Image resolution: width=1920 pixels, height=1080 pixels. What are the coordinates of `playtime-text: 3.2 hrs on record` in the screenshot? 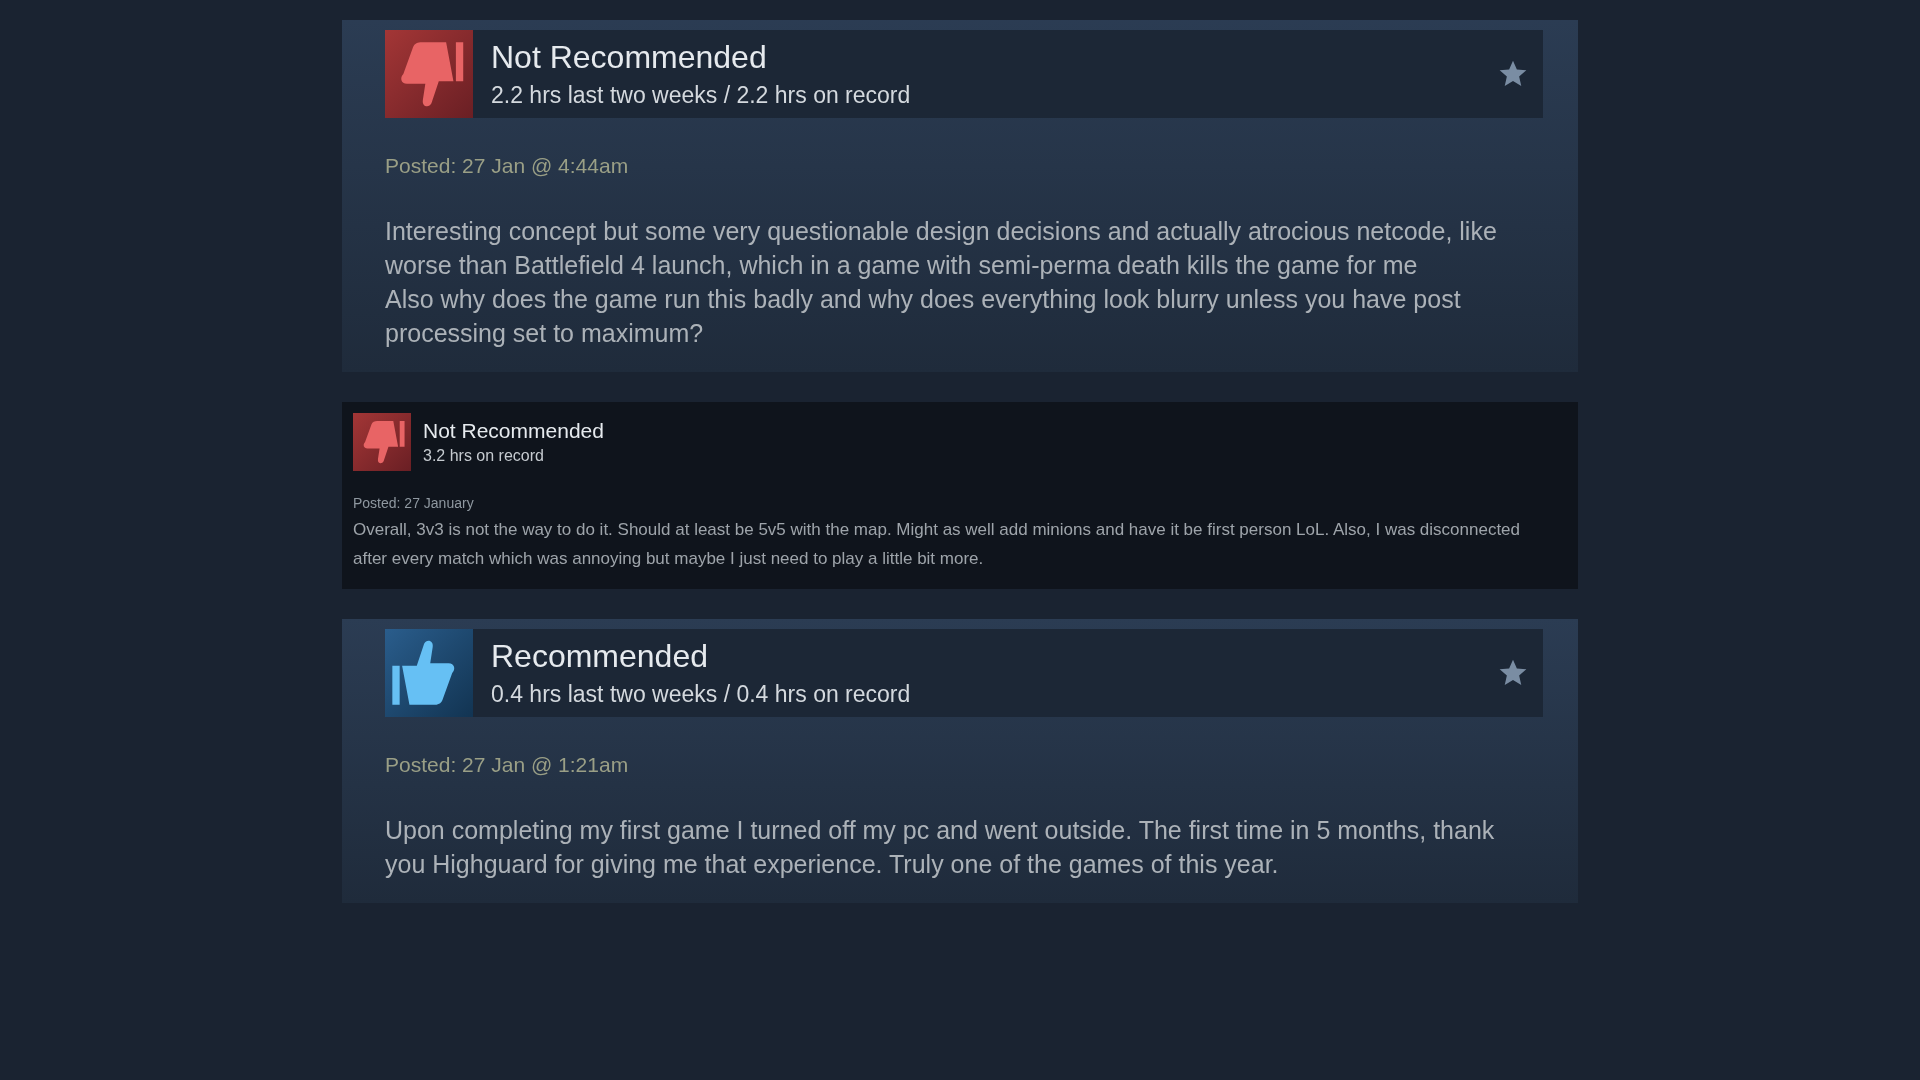 It's located at (484, 456).